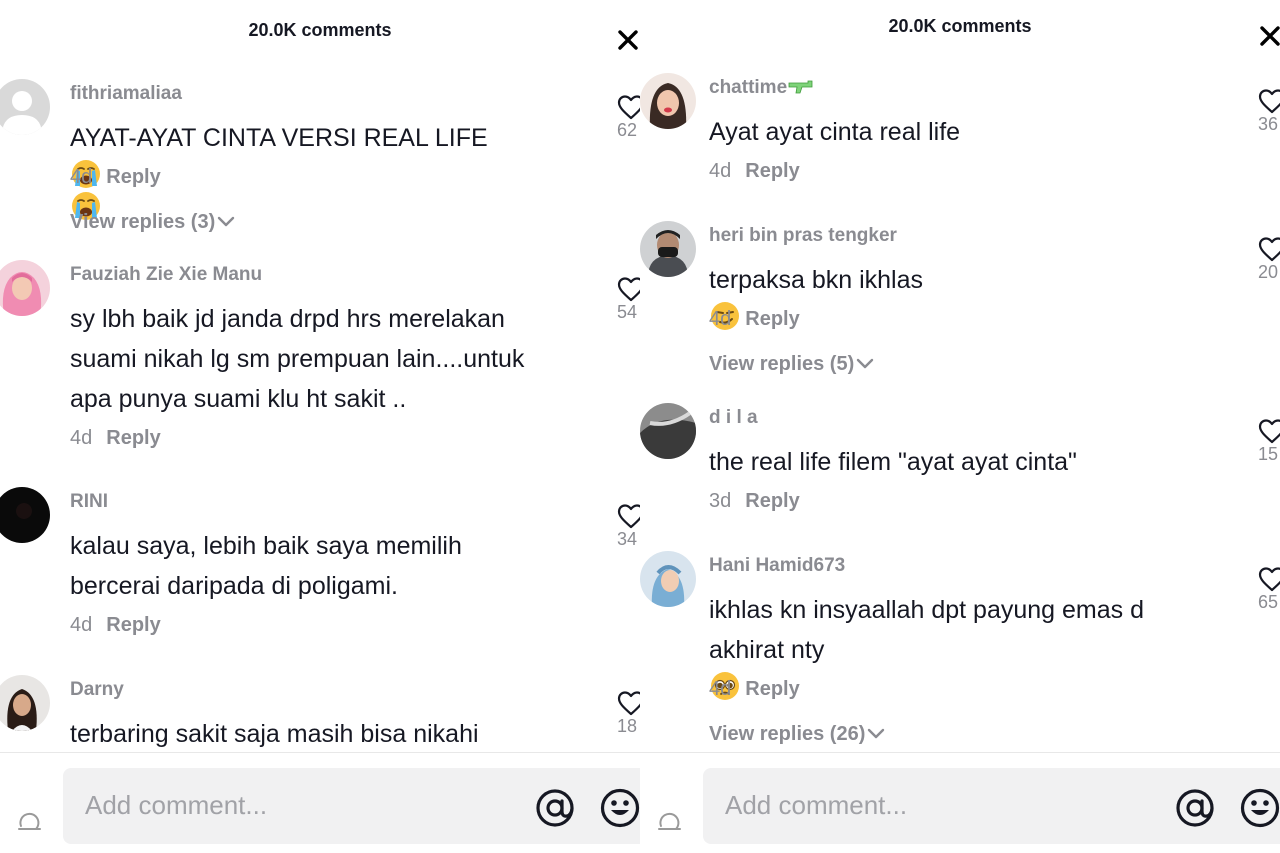  Describe the element at coordinates (777, 566) in the screenshot. I see `comment-username: Hani Hamid673` at that location.